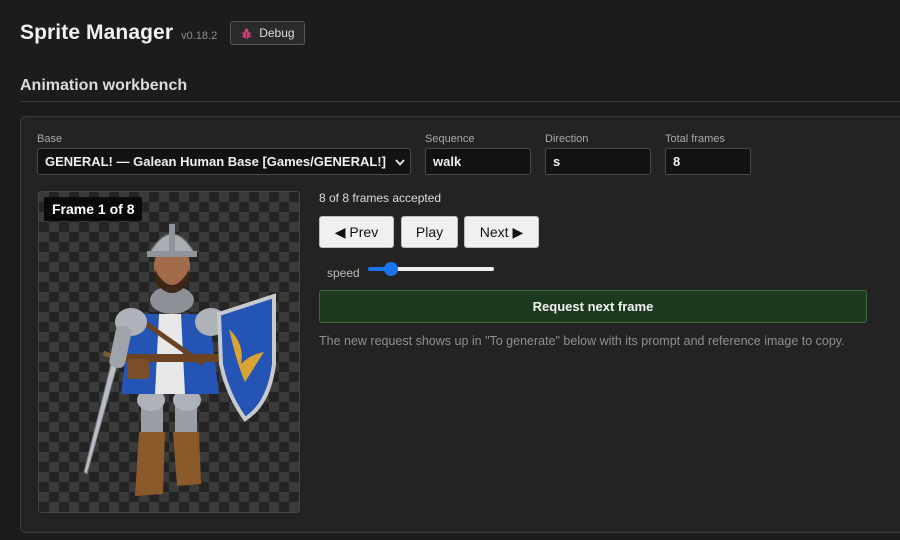  What do you see at coordinates (50, 139) in the screenshot?
I see `base-label: Base` at bounding box center [50, 139].